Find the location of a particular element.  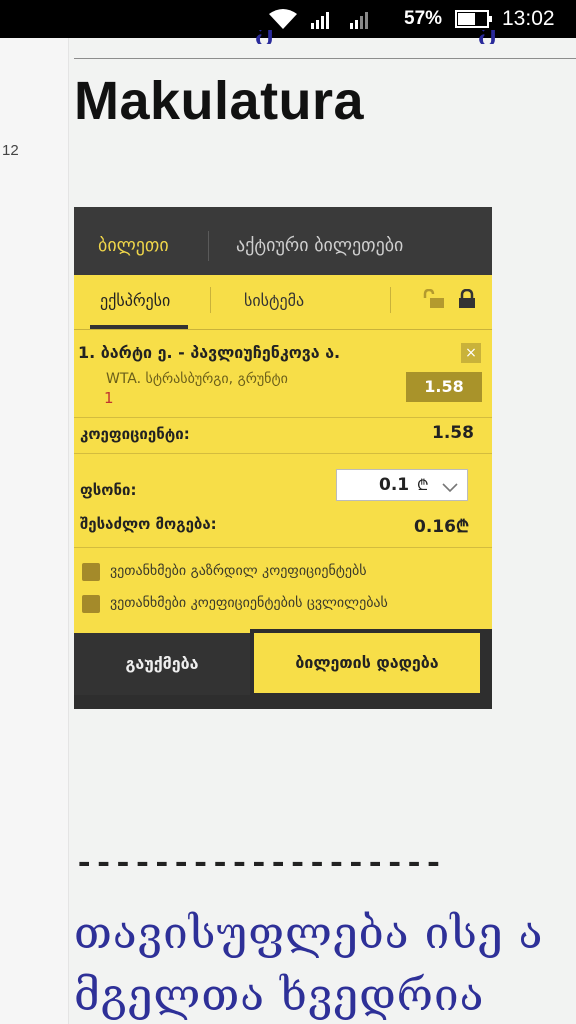

quote-link: თავისუფლება ისე ა is located at coordinates (308, 933).